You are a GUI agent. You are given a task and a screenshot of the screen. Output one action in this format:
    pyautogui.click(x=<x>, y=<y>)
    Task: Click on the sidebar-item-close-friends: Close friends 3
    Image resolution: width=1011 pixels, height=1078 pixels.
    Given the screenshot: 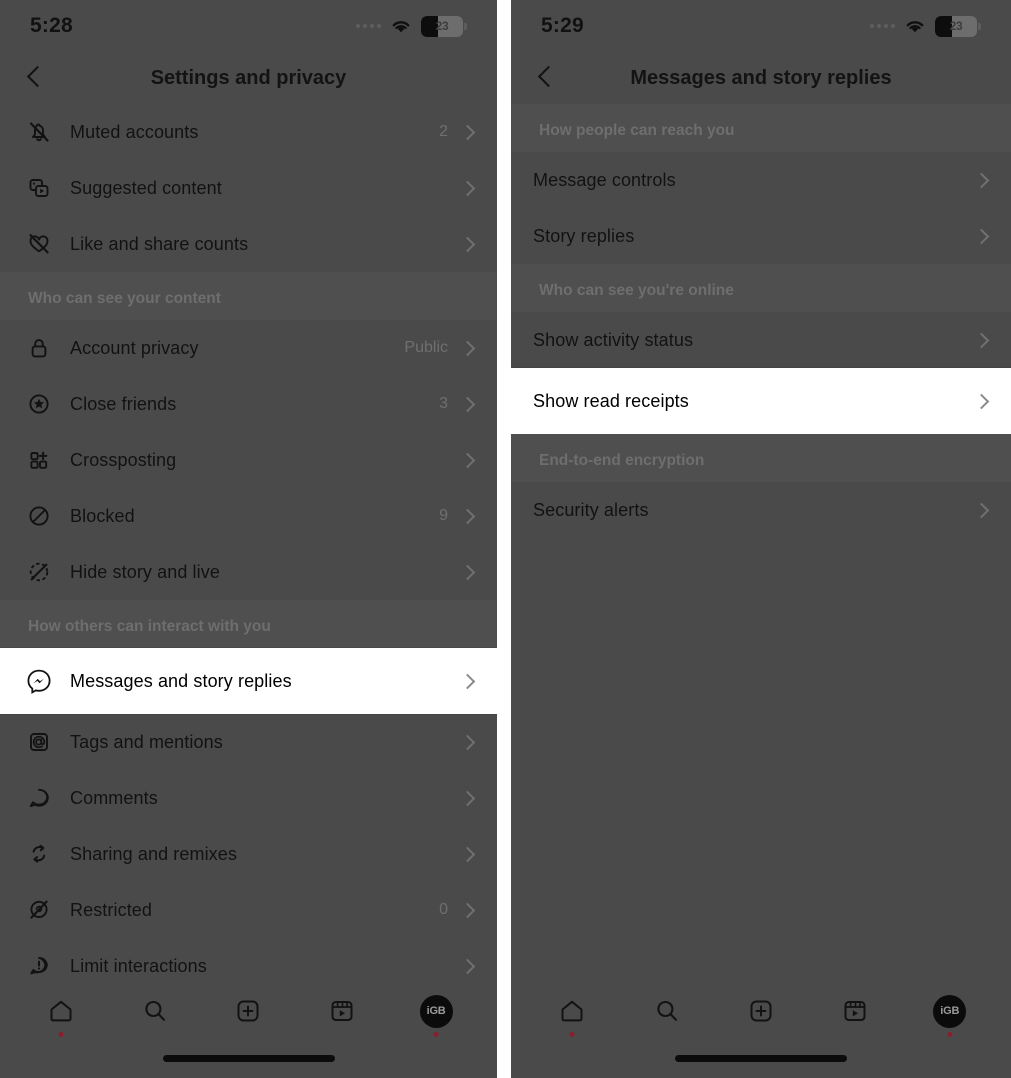 What is the action you would take?
    pyautogui.click(x=248, y=404)
    